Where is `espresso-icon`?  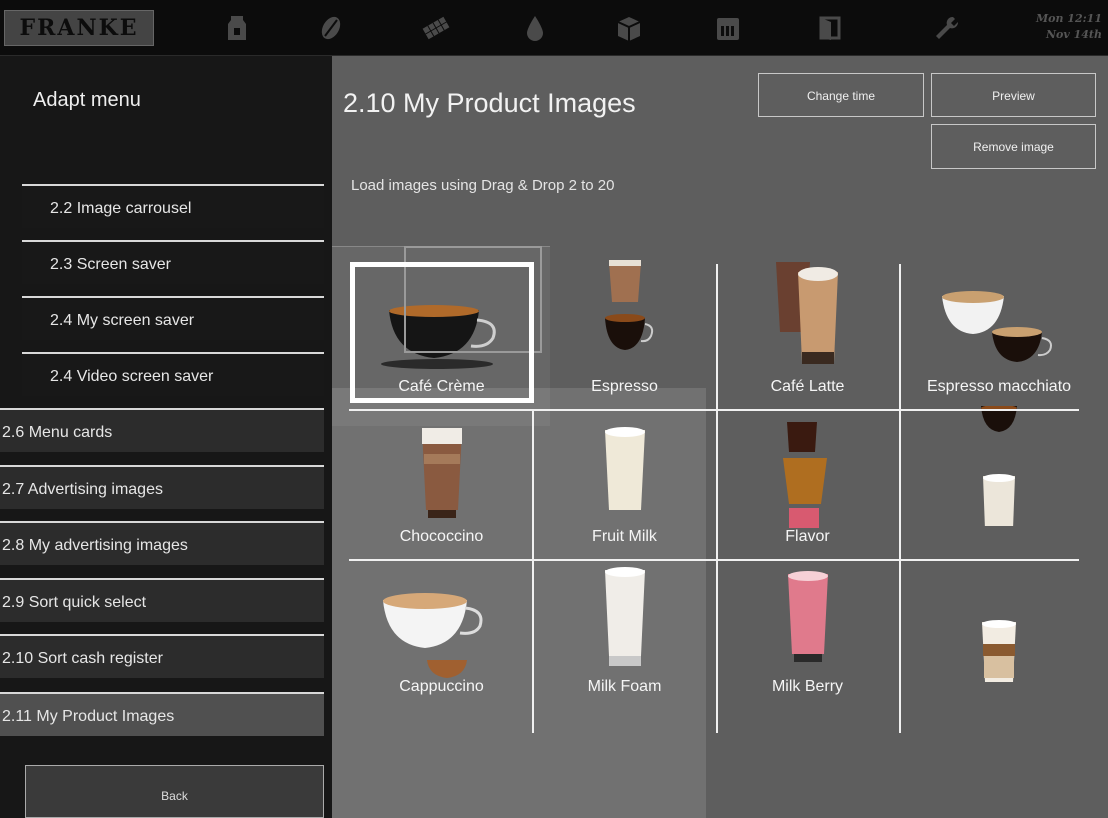
espresso-icon is located at coordinates (628, 305).